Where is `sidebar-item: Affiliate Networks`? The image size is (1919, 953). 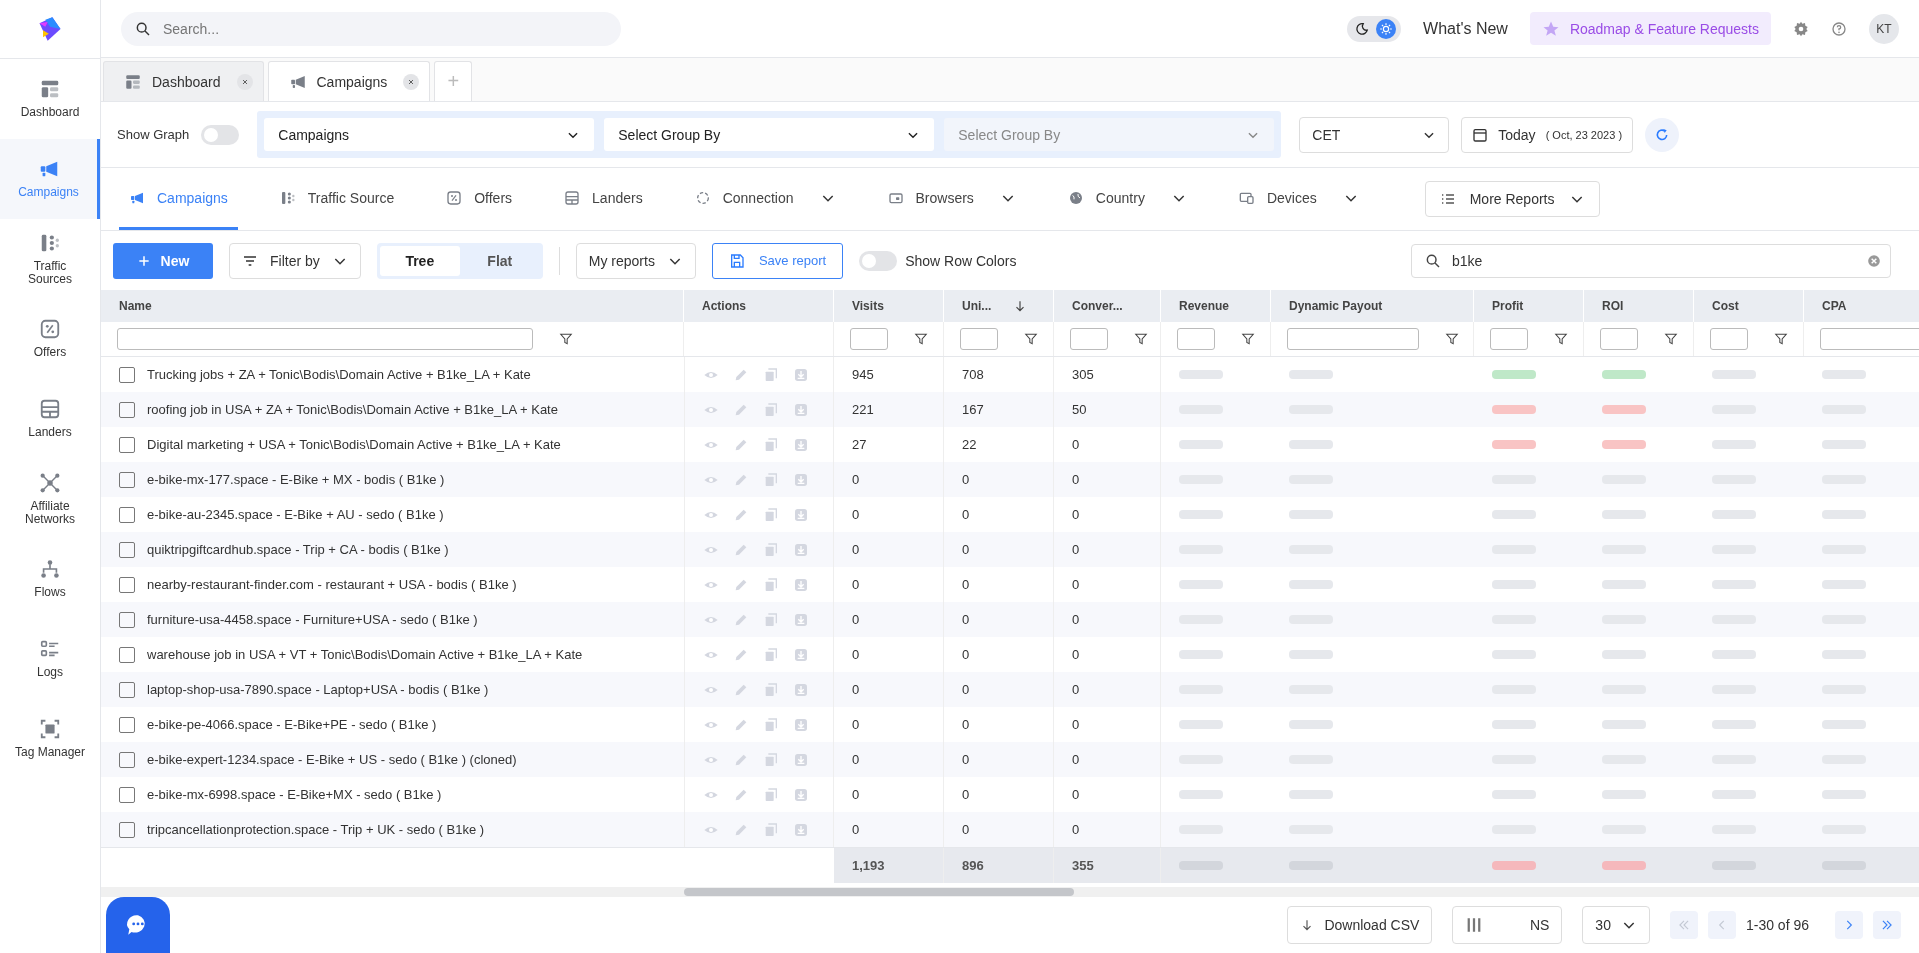 sidebar-item: Affiliate Networks is located at coordinates (50, 499).